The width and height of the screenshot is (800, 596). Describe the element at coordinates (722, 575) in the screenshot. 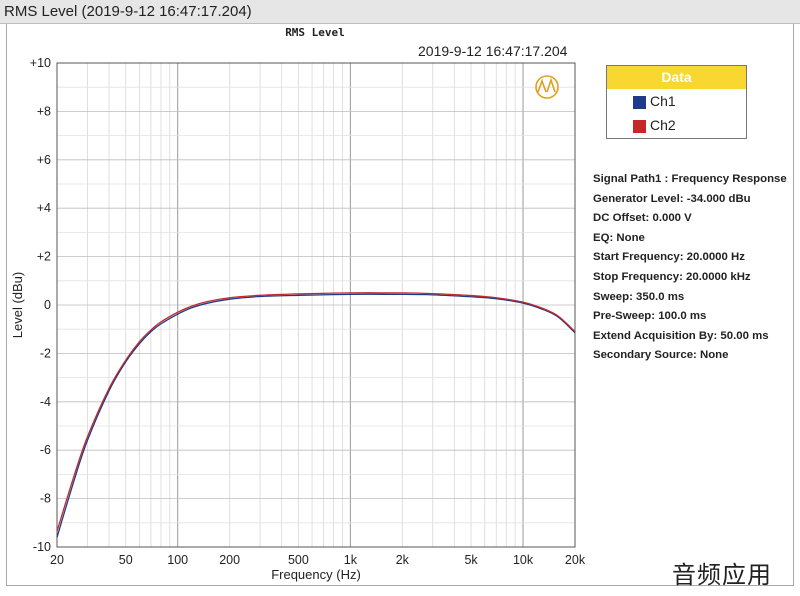

I see `watermark-text: 音频应用` at that location.